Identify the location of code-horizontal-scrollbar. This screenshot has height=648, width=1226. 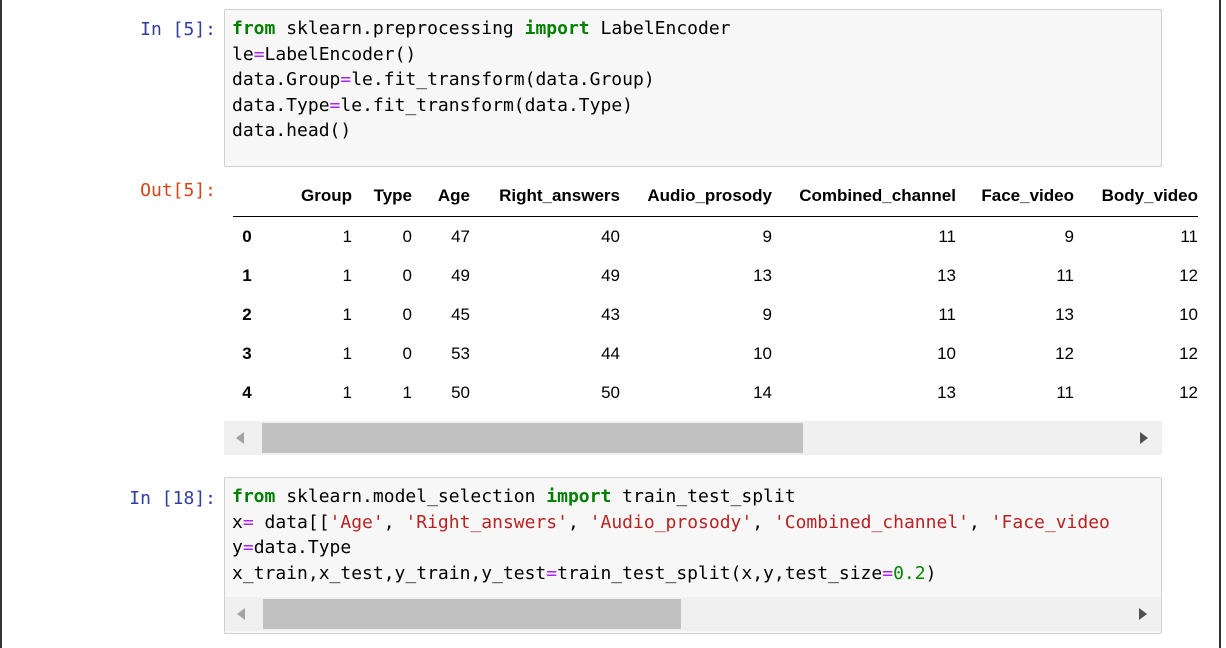
(693, 614).